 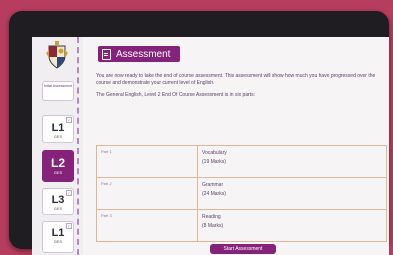 What do you see at coordinates (58, 201) in the screenshot?
I see `sidebar-item-l3-ges: ✓ L3 GES` at bounding box center [58, 201].